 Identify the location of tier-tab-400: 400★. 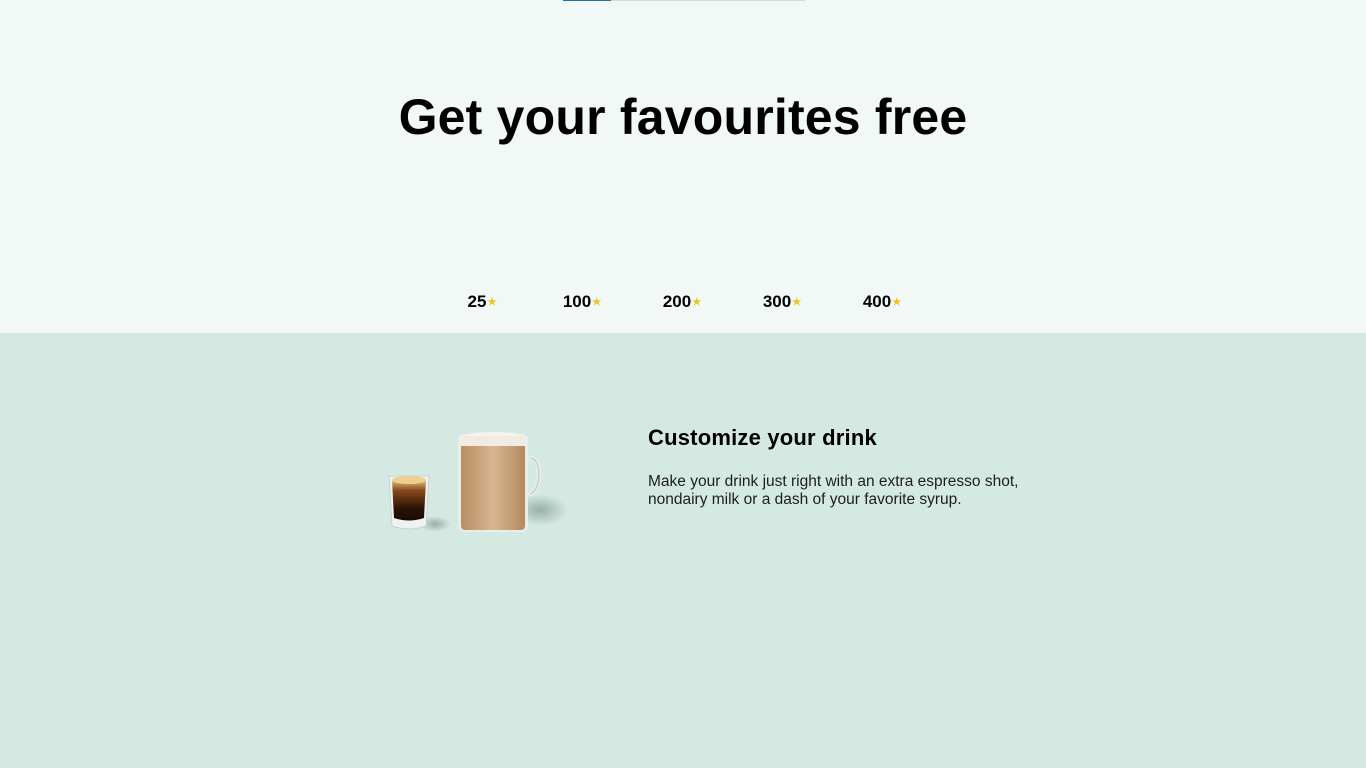
(882, 302).